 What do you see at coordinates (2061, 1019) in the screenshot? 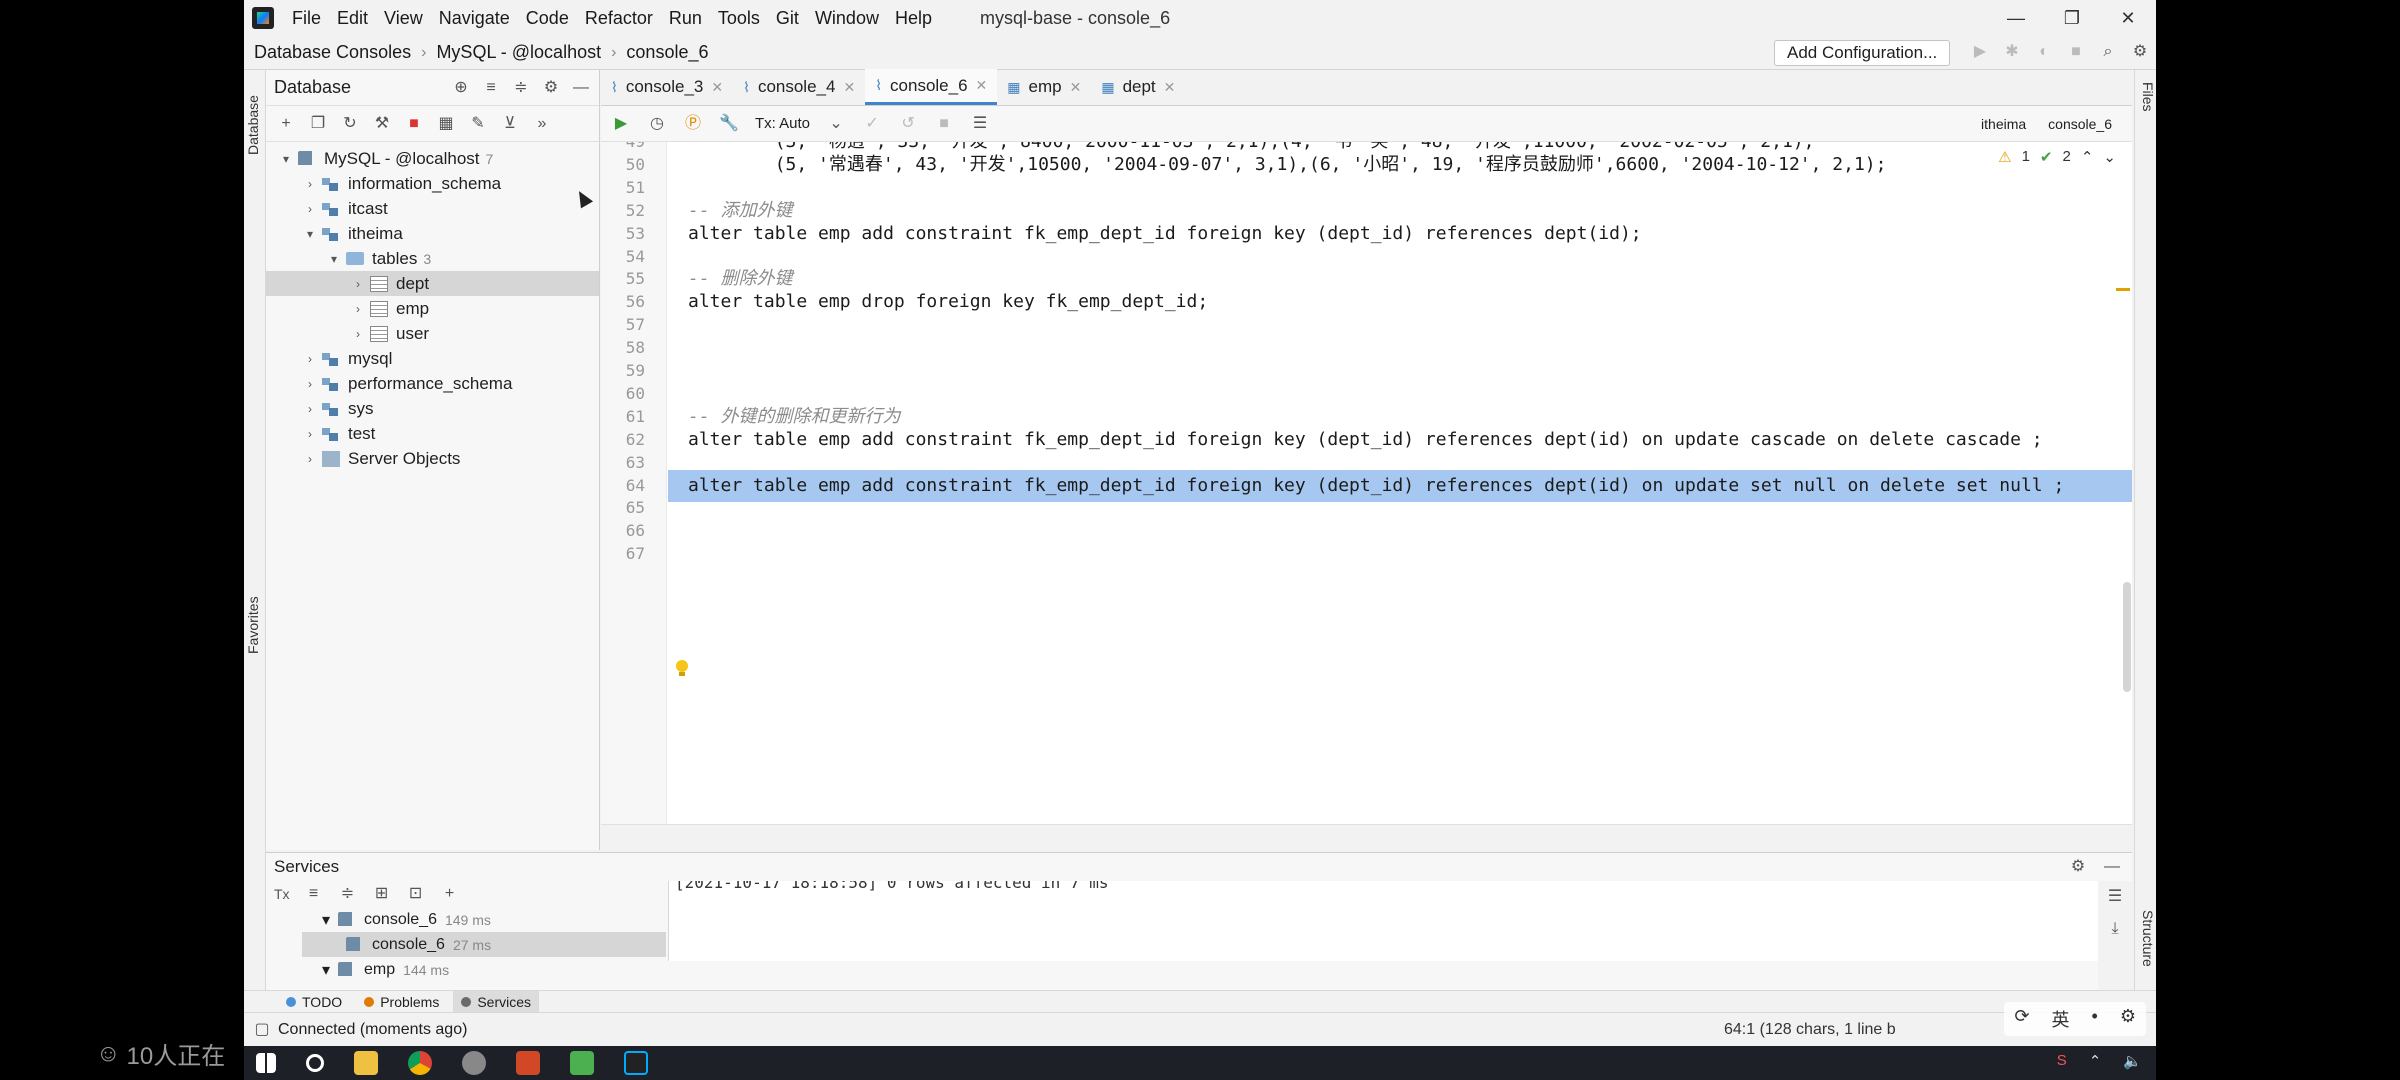
I see `ime-language: 英` at bounding box center [2061, 1019].